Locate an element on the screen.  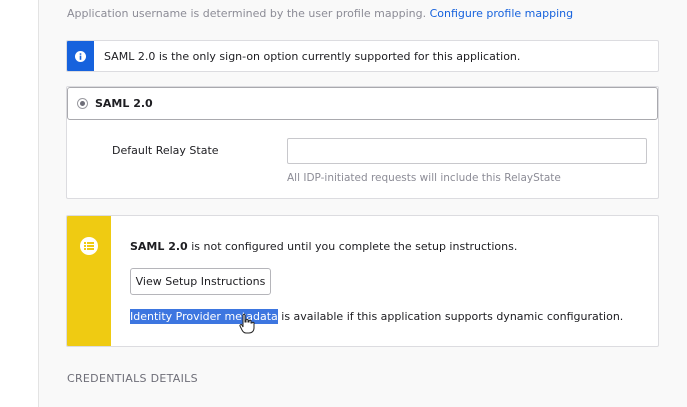
setup-notice-bold: SAML 2.0 is located at coordinates (159, 246).